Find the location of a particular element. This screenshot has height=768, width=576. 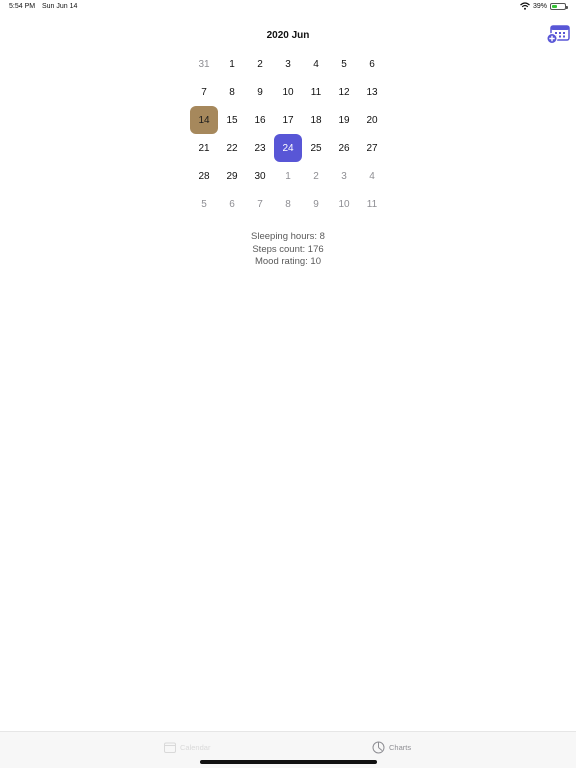

week-row: 21 22 23 24 25 26 27 is located at coordinates (288, 148).